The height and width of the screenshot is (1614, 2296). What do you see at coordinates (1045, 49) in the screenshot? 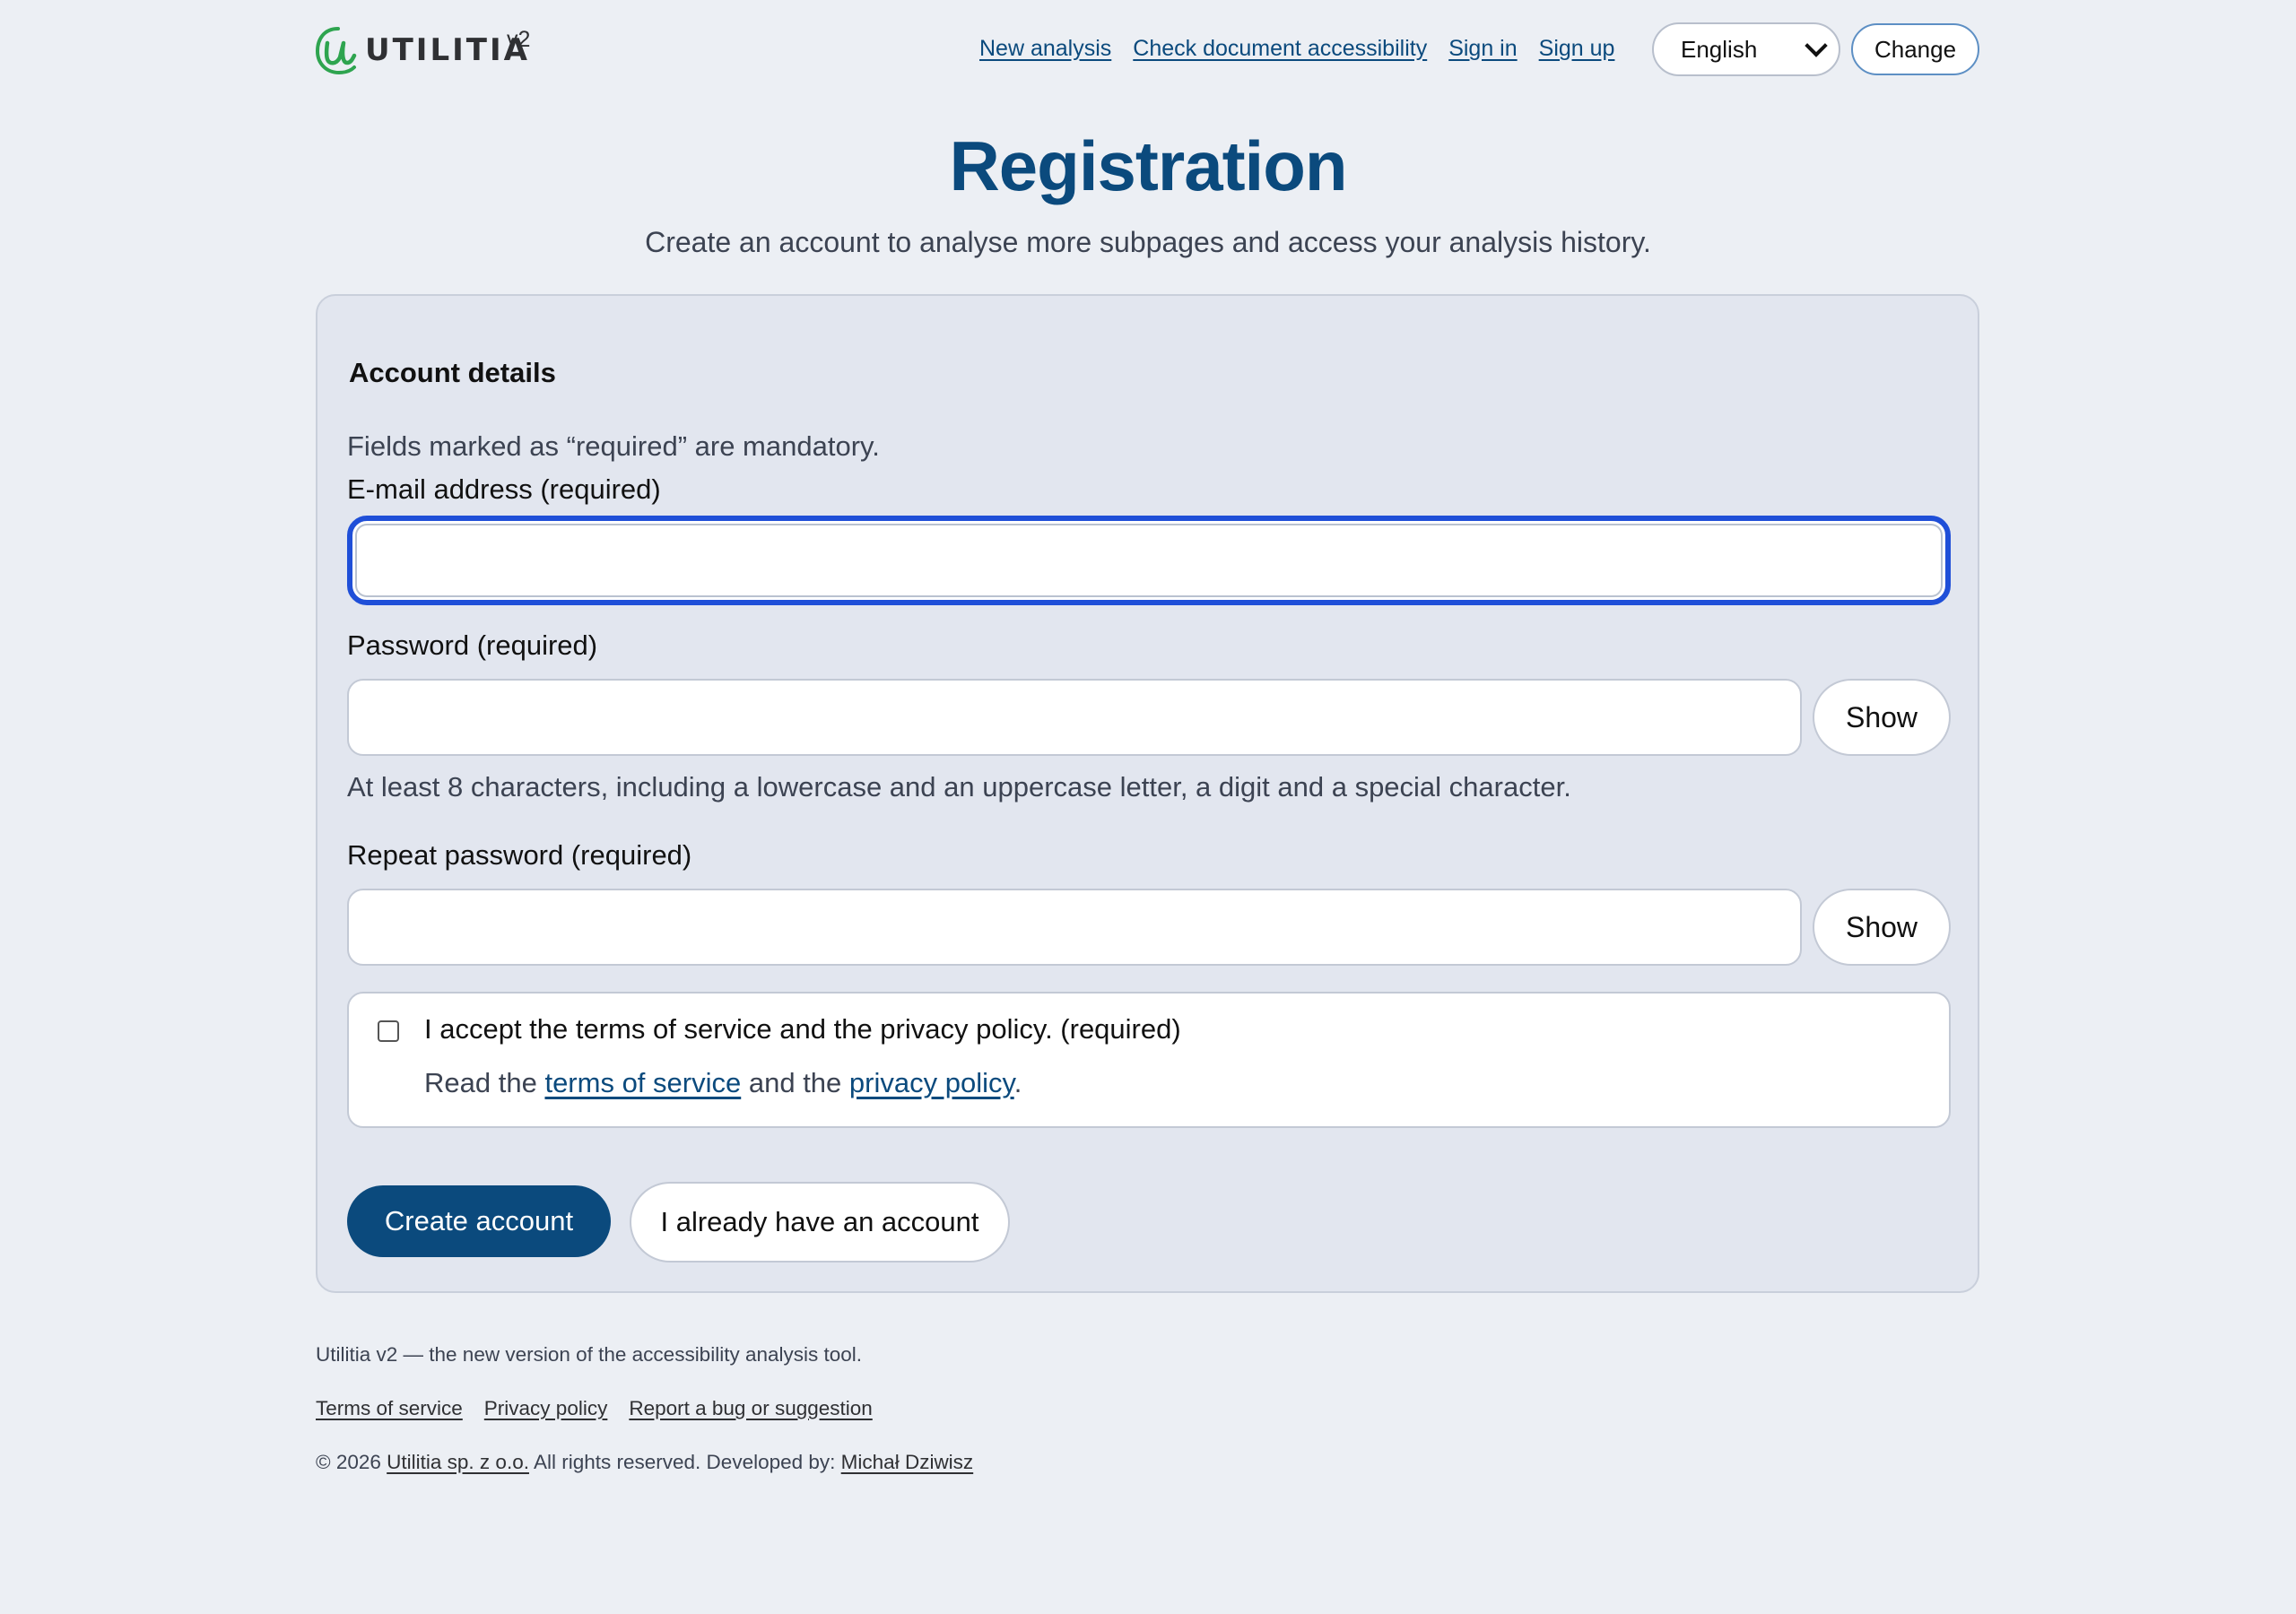
I see `nav-new-analysis: New analysis` at bounding box center [1045, 49].